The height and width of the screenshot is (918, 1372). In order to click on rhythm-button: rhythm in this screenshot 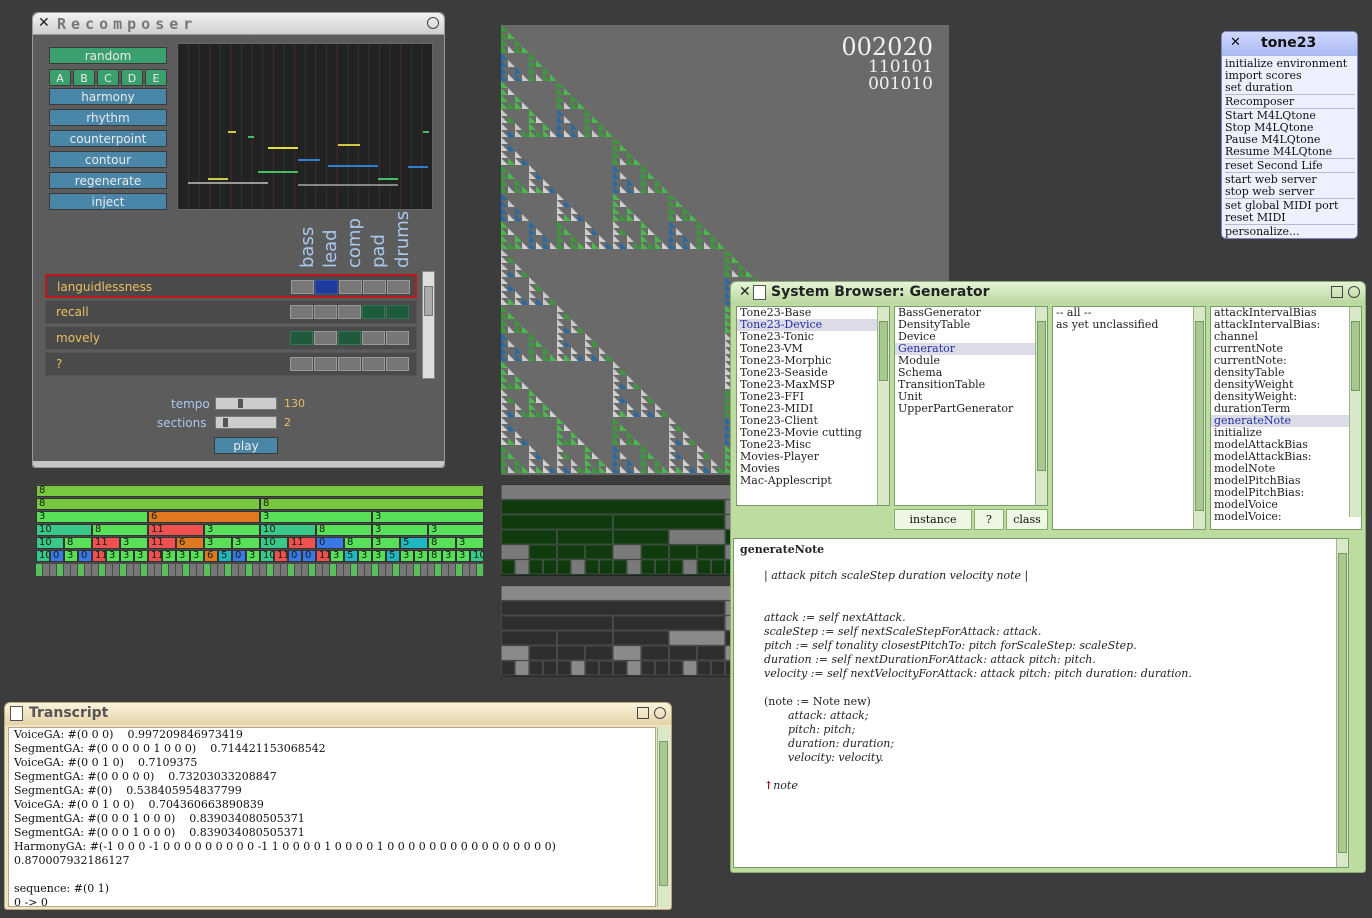, I will do `click(108, 117)`.